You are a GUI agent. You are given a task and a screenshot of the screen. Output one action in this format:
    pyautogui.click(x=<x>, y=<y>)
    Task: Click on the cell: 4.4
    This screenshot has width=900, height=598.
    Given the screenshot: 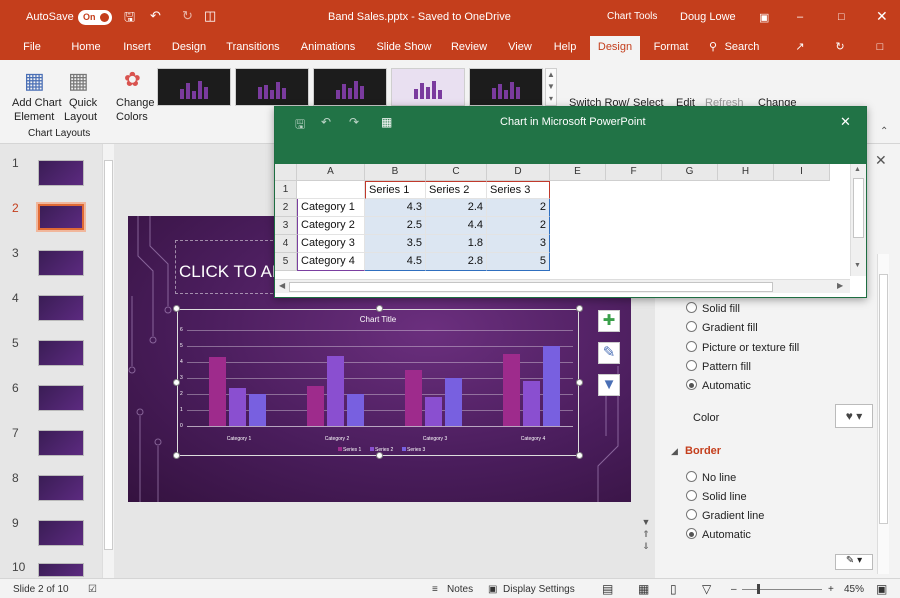 What is the action you would take?
    pyautogui.click(x=456, y=226)
    